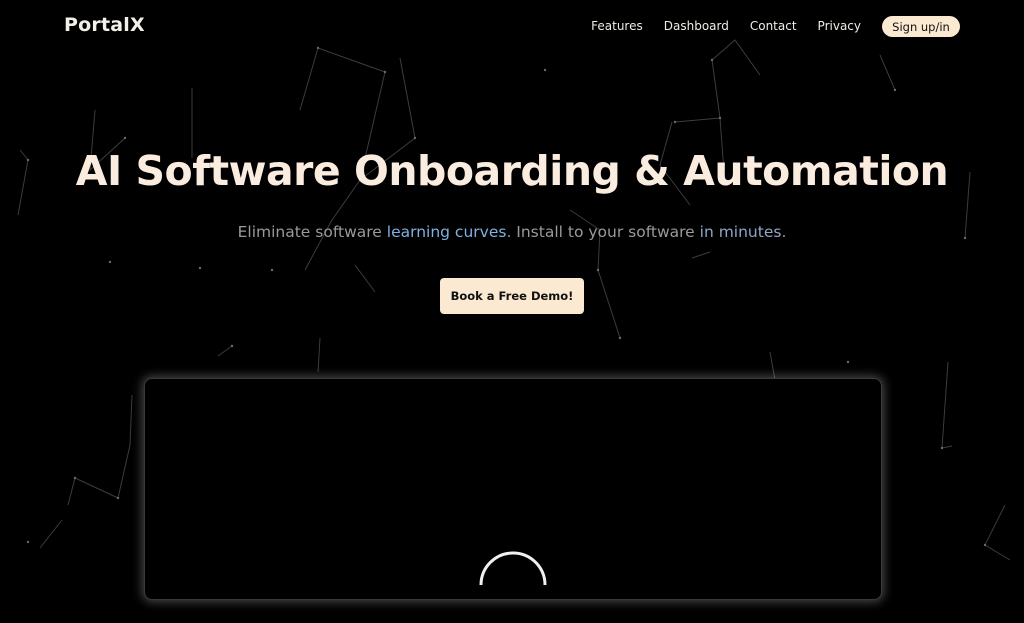  I want to click on subtitle-text-2: . Install to your software, so click(603, 232).